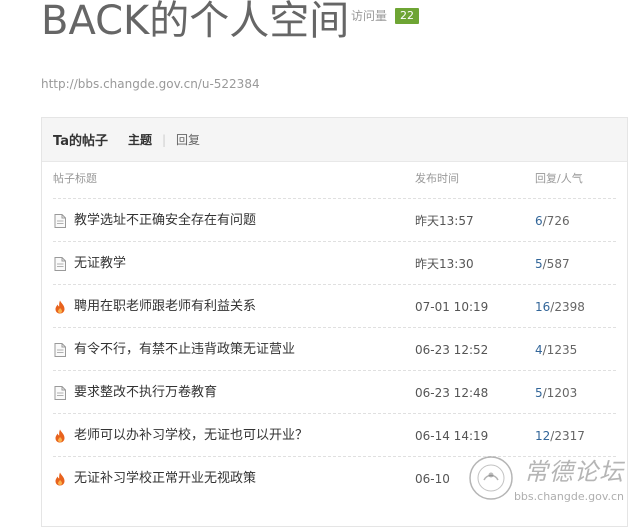 The width and height of the screenshot is (638, 527). What do you see at coordinates (75, 178) in the screenshot?
I see `column-header-subject: 帖子标题` at bounding box center [75, 178].